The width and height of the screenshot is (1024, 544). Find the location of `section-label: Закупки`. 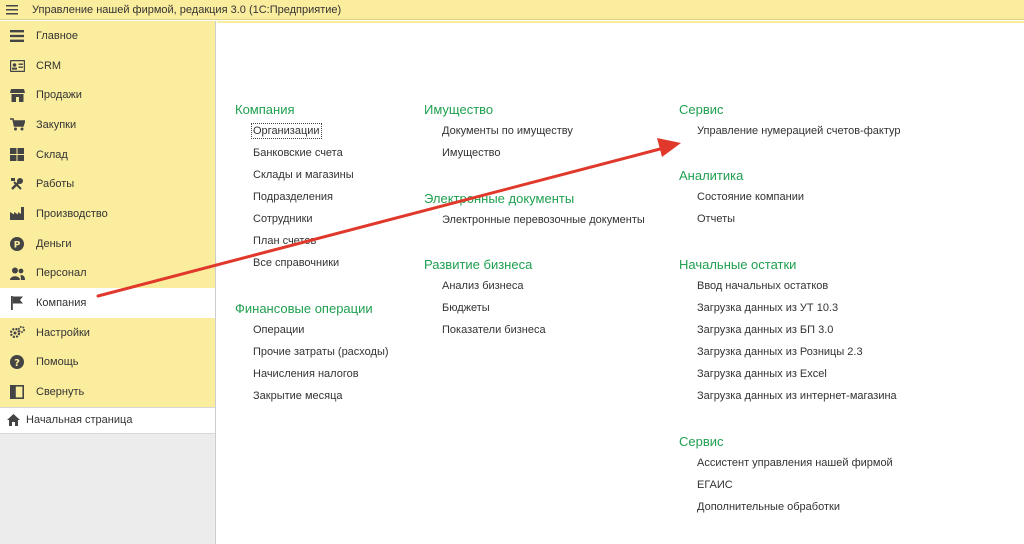

section-label: Закупки is located at coordinates (56, 124).